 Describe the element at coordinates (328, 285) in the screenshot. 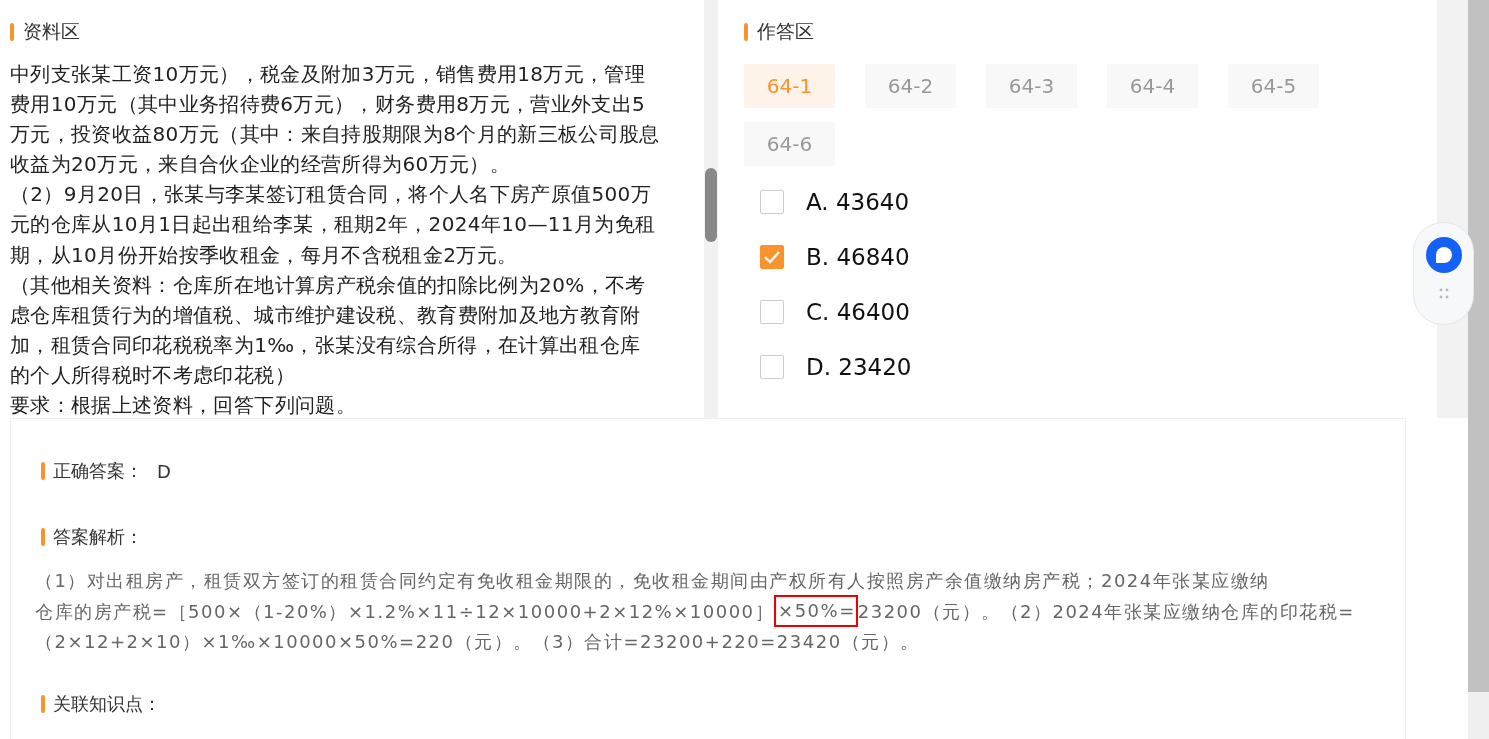

I see `material-text: （其他相关资料：仓库所在地计算房产税余值的扣除比例为20%，不考` at that location.